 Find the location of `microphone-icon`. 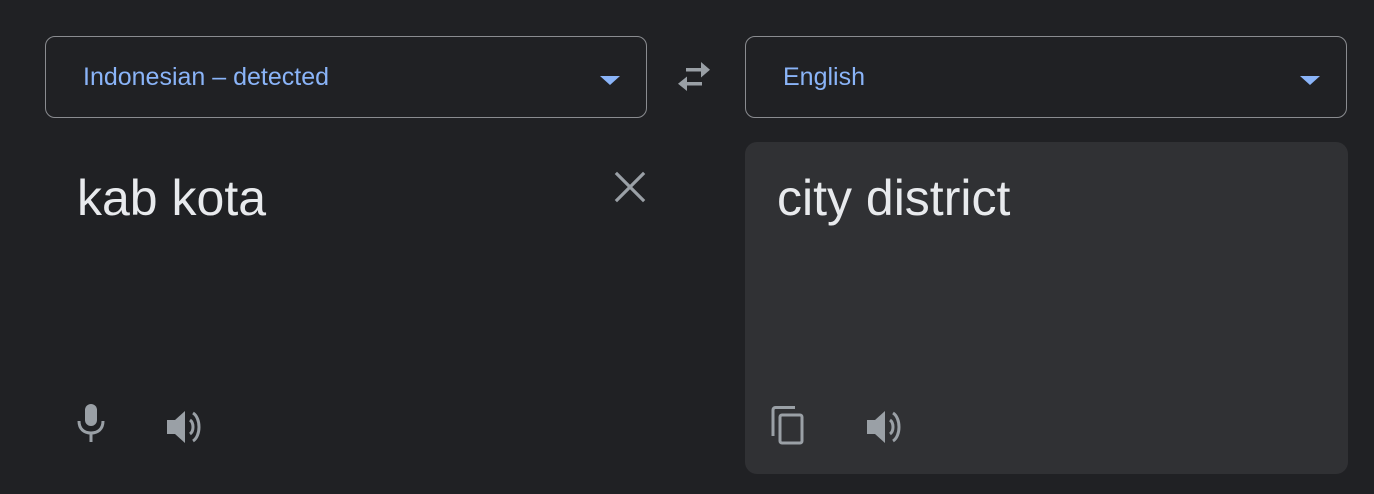

microphone-icon is located at coordinates (91, 423).